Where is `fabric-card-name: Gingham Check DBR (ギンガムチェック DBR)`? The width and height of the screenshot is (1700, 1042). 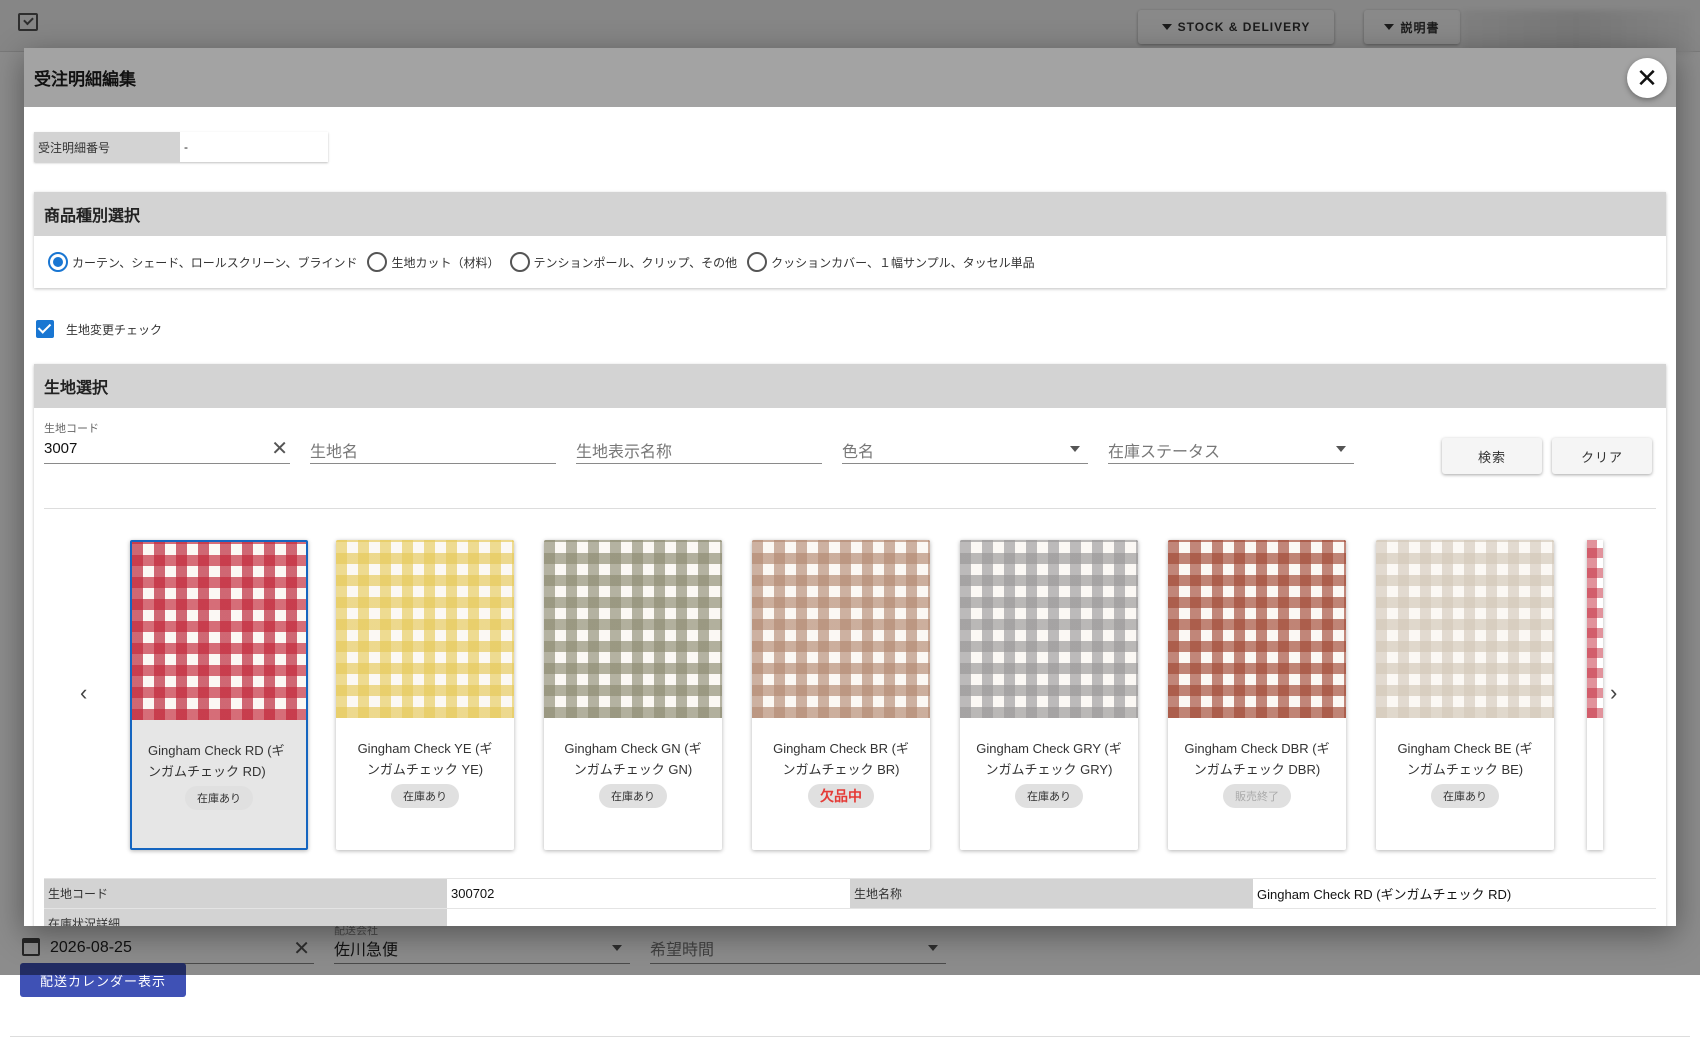 fabric-card-name: Gingham Check DBR (ギンガムチェック DBR) is located at coordinates (1257, 759).